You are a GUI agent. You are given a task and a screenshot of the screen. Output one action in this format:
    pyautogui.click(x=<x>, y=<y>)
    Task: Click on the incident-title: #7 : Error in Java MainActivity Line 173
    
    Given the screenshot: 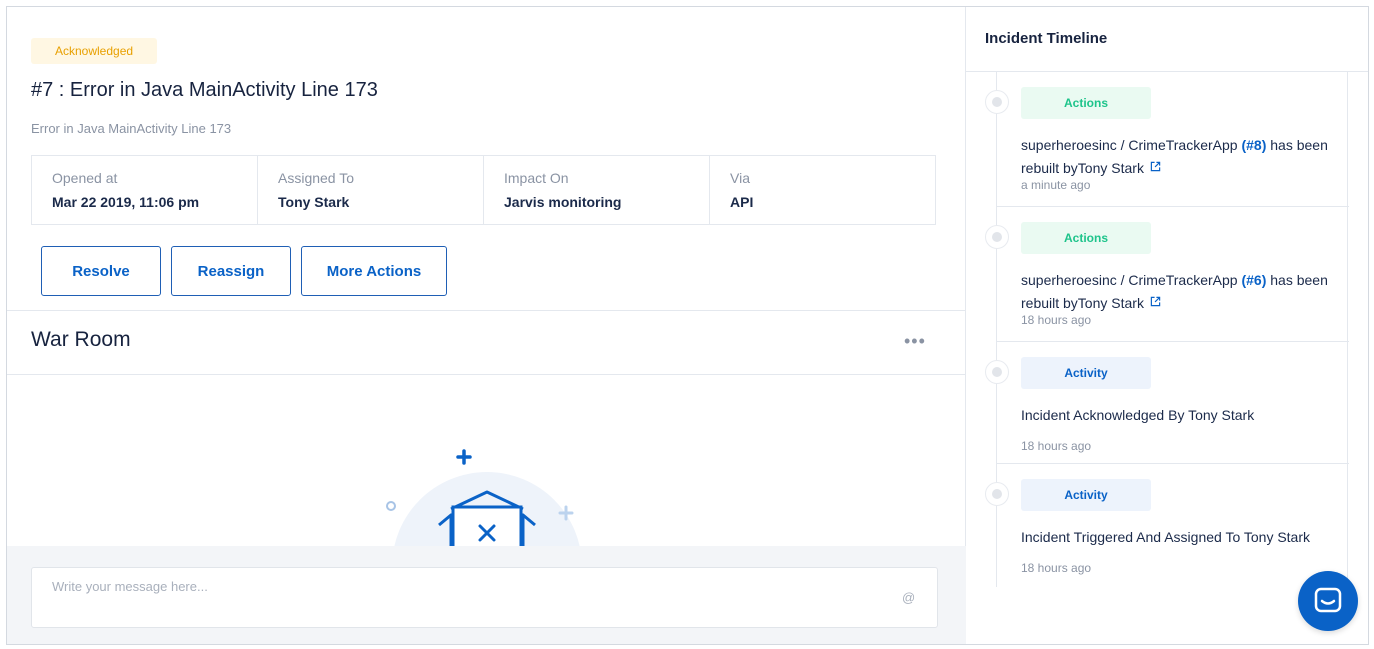 What is the action you would take?
    pyautogui.click(x=204, y=90)
    